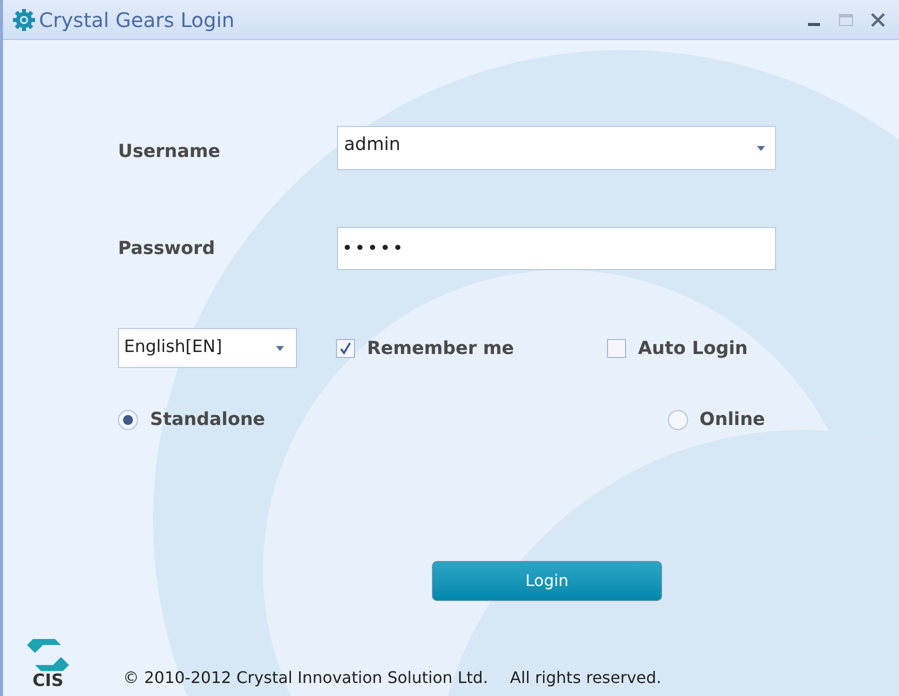  Describe the element at coordinates (167, 249) in the screenshot. I see `password-label: Password` at that location.